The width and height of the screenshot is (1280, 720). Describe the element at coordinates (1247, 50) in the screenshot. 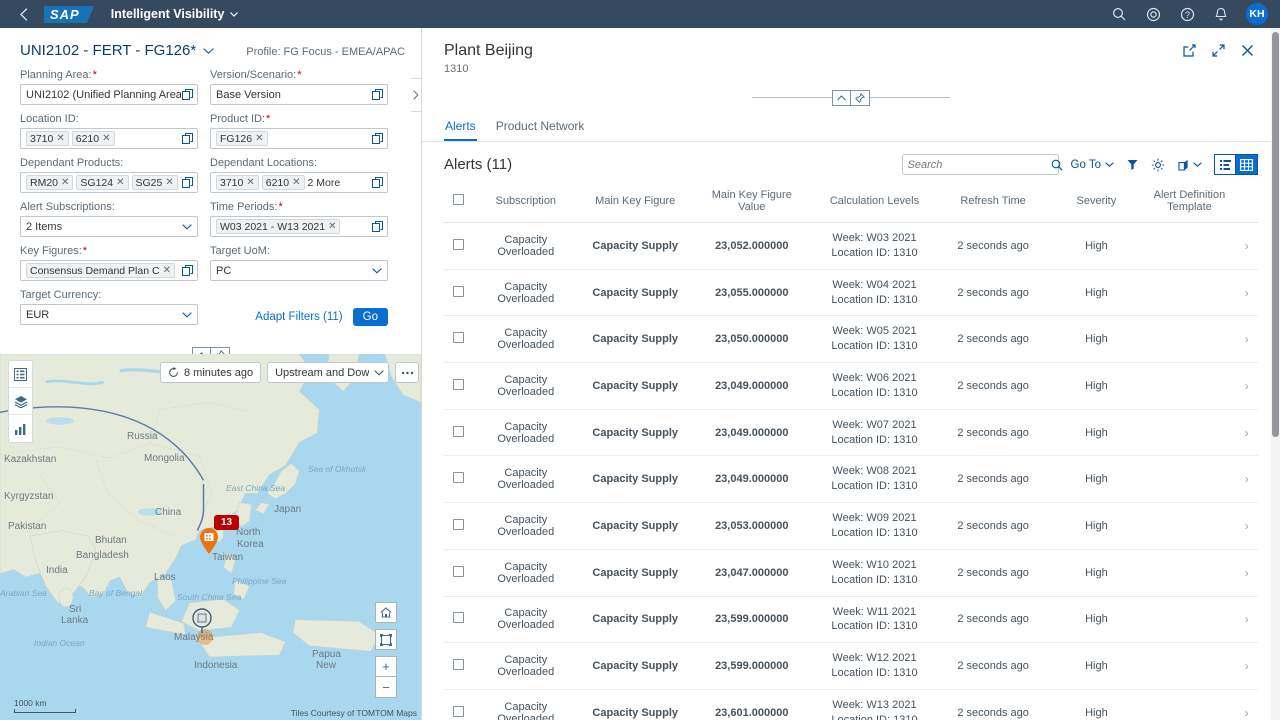

I see `close-icon` at that location.